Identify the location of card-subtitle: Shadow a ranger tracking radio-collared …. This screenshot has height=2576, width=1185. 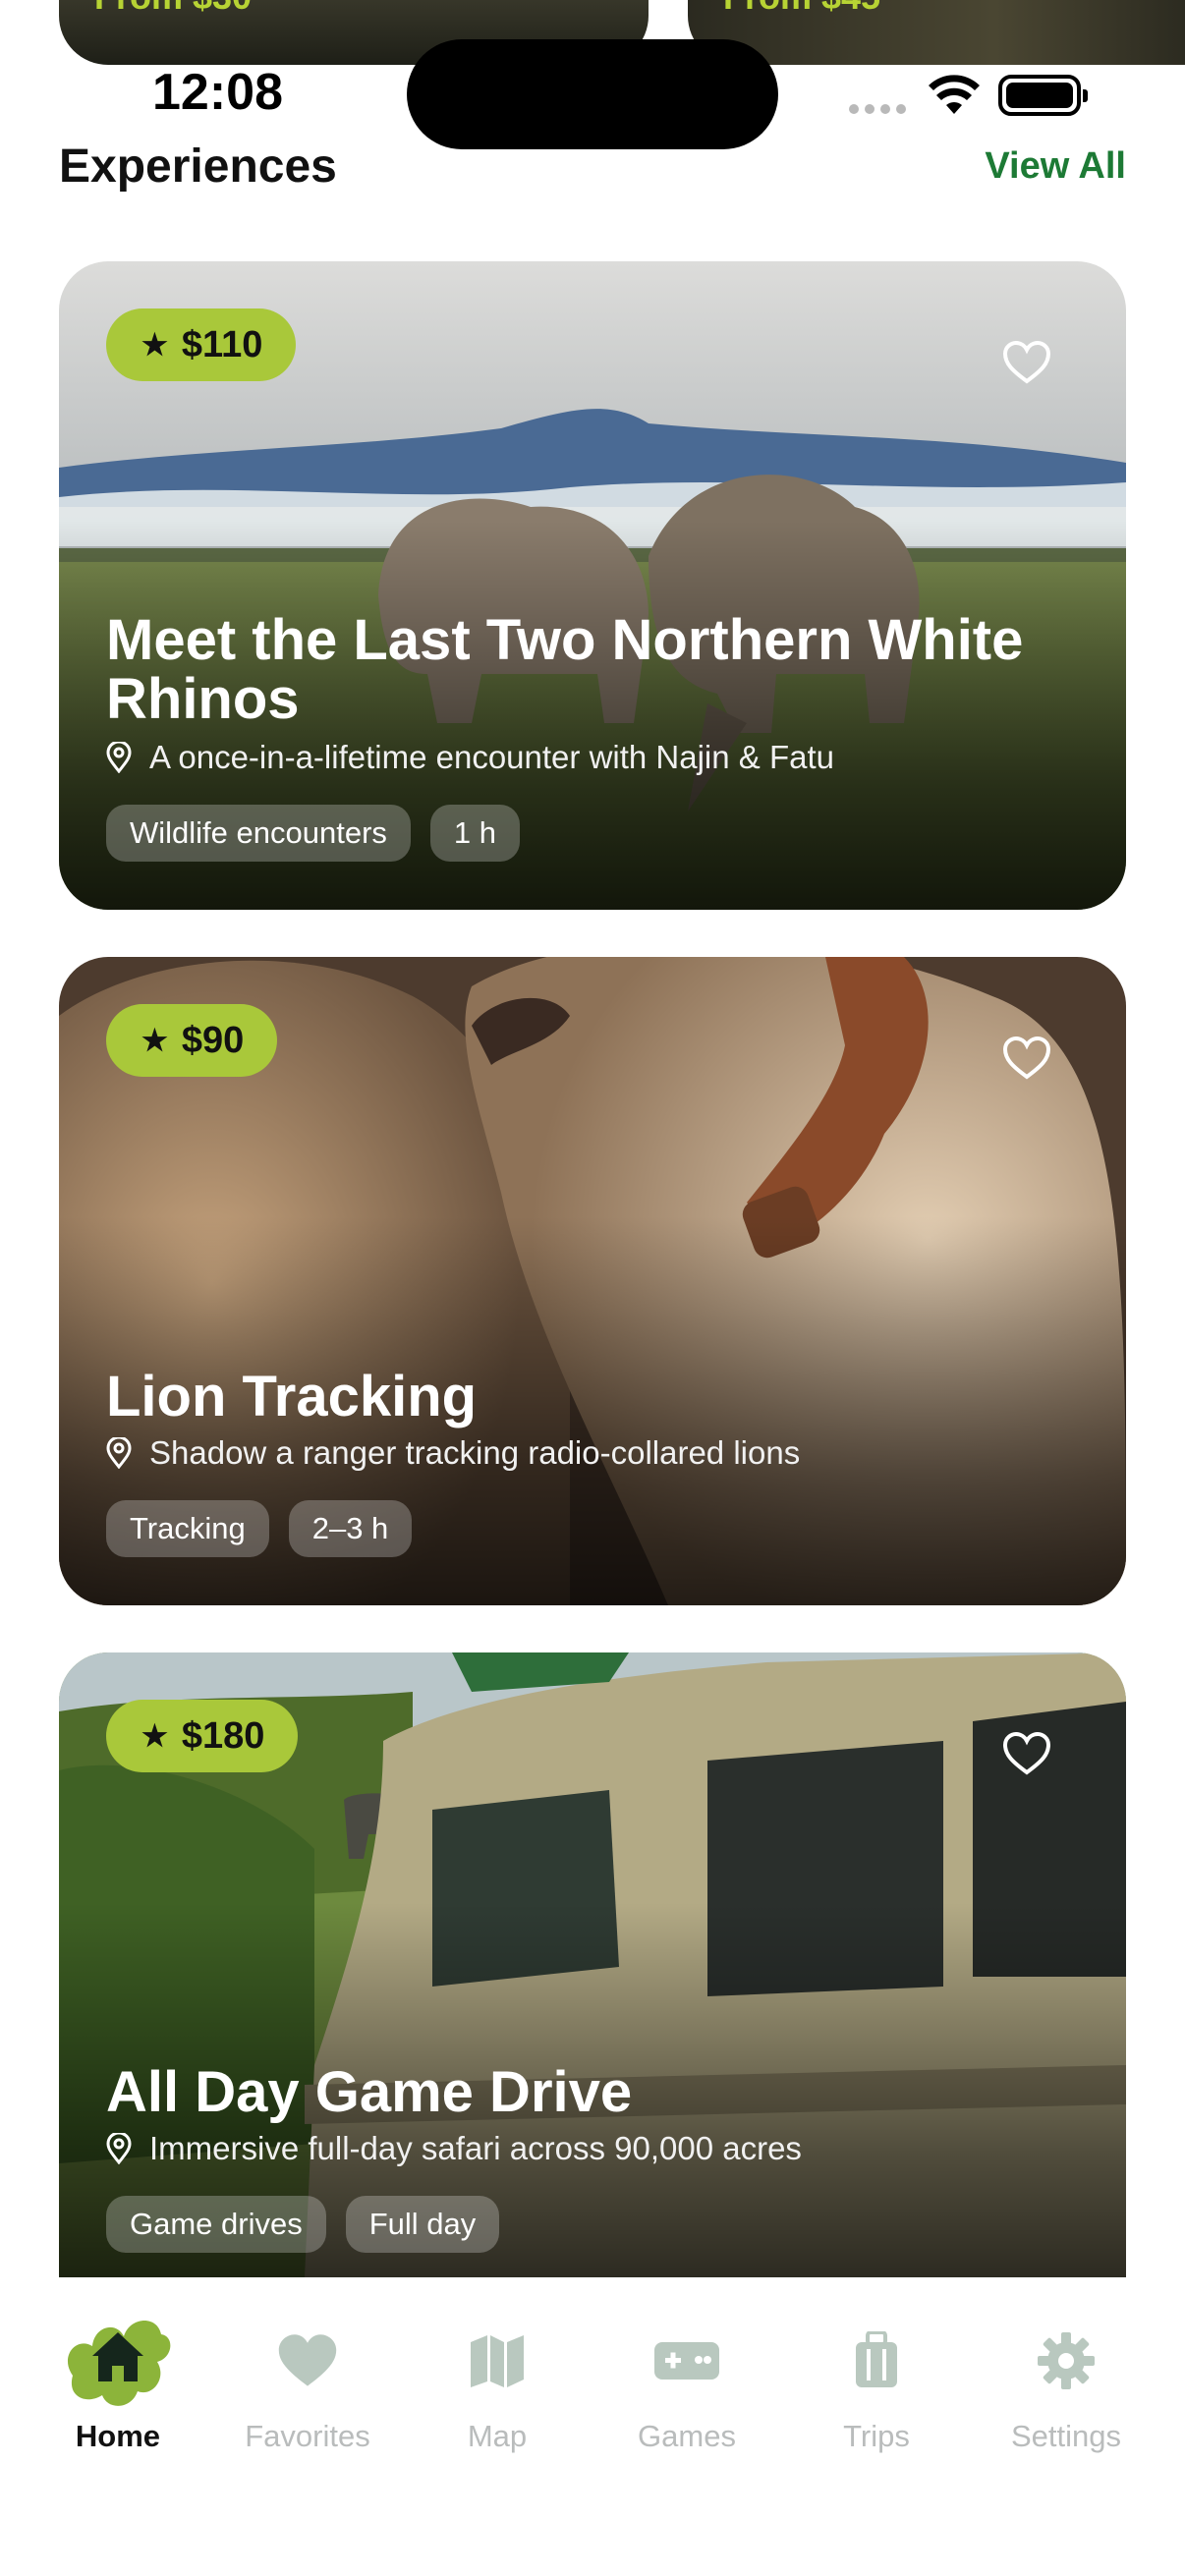
(453, 1453).